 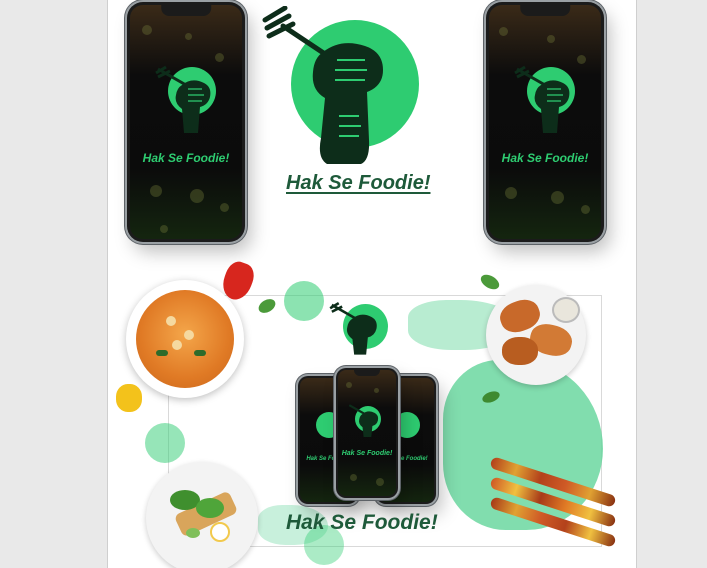 I want to click on small-fist-fork-icon, so click(x=353, y=328).